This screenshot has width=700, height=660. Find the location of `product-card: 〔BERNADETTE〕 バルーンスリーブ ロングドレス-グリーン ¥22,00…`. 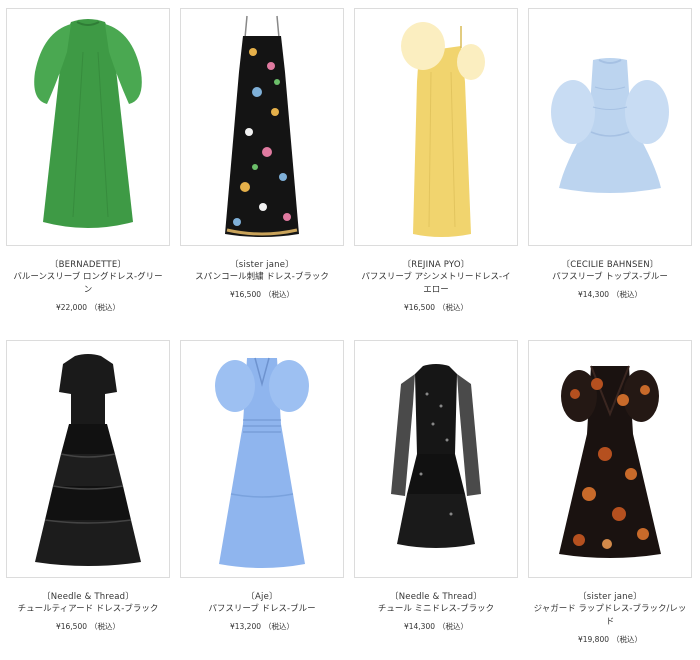

product-card: 〔BERNADETTE〕 バルーンスリーブ ロングドレス-グリーン ¥22,00… is located at coordinates (88, 160).